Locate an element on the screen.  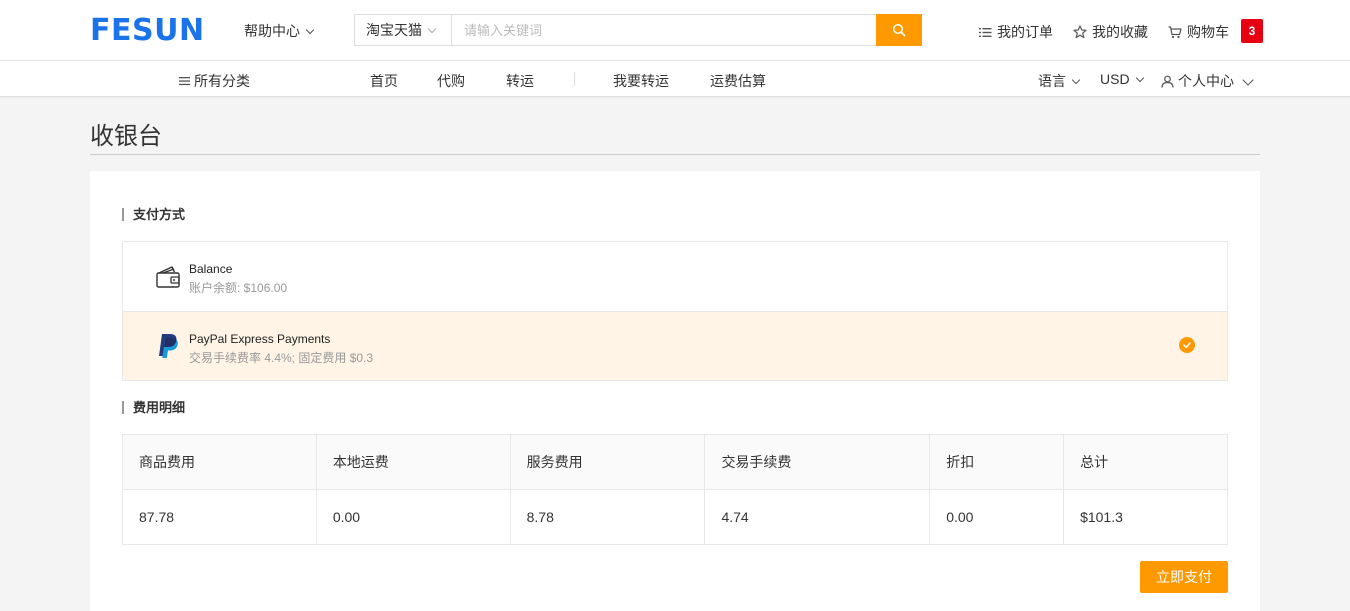
cell-transaction-fee: 4.74 is located at coordinates (817, 517).